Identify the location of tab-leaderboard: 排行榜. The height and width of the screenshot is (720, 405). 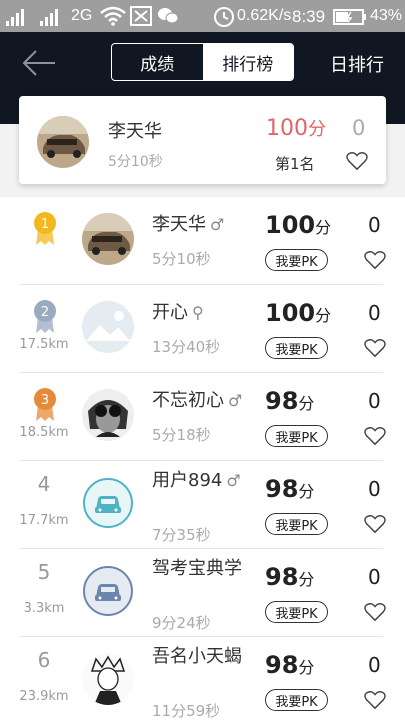
(247, 62).